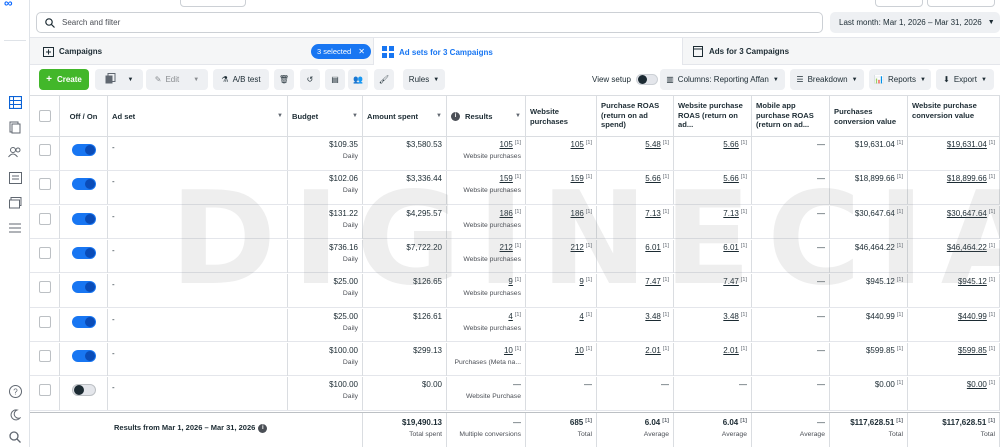 The image size is (1000, 447). What do you see at coordinates (15, 5) in the screenshot?
I see `meta-logo: ∞` at bounding box center [15, 5].